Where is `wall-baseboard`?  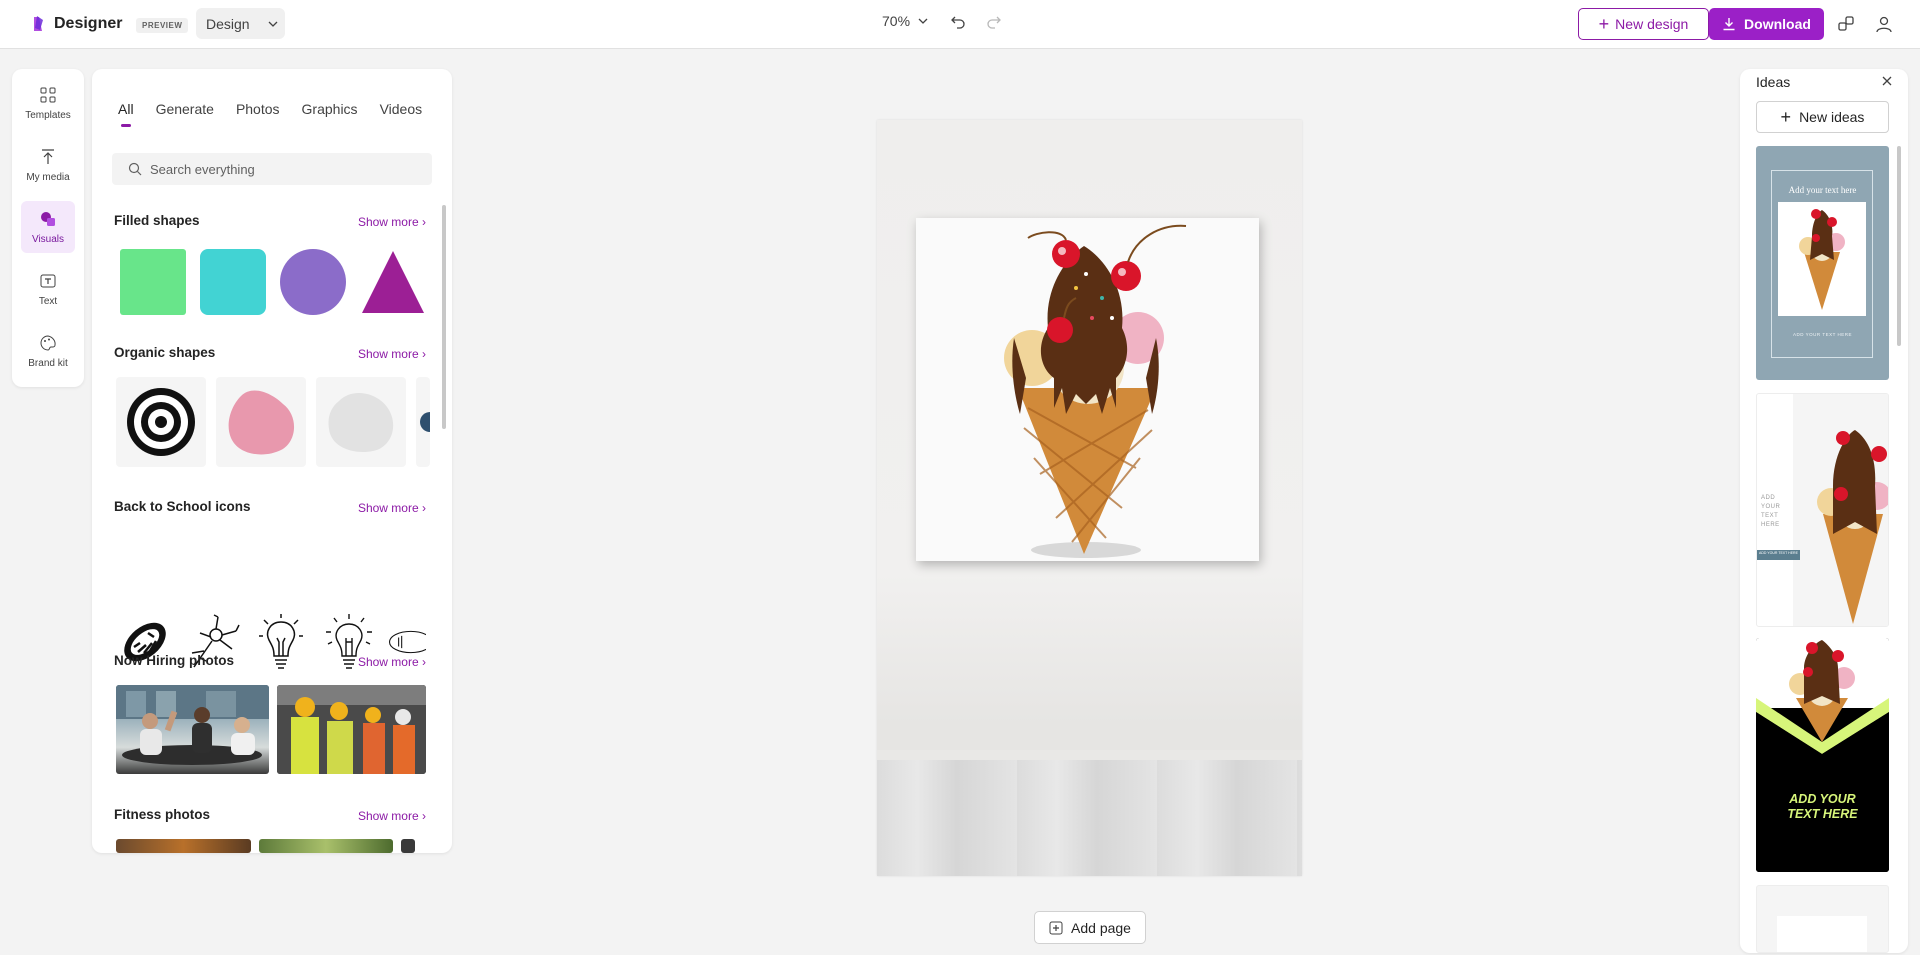 wall-baseboard is located at coordinates (1089, 755).